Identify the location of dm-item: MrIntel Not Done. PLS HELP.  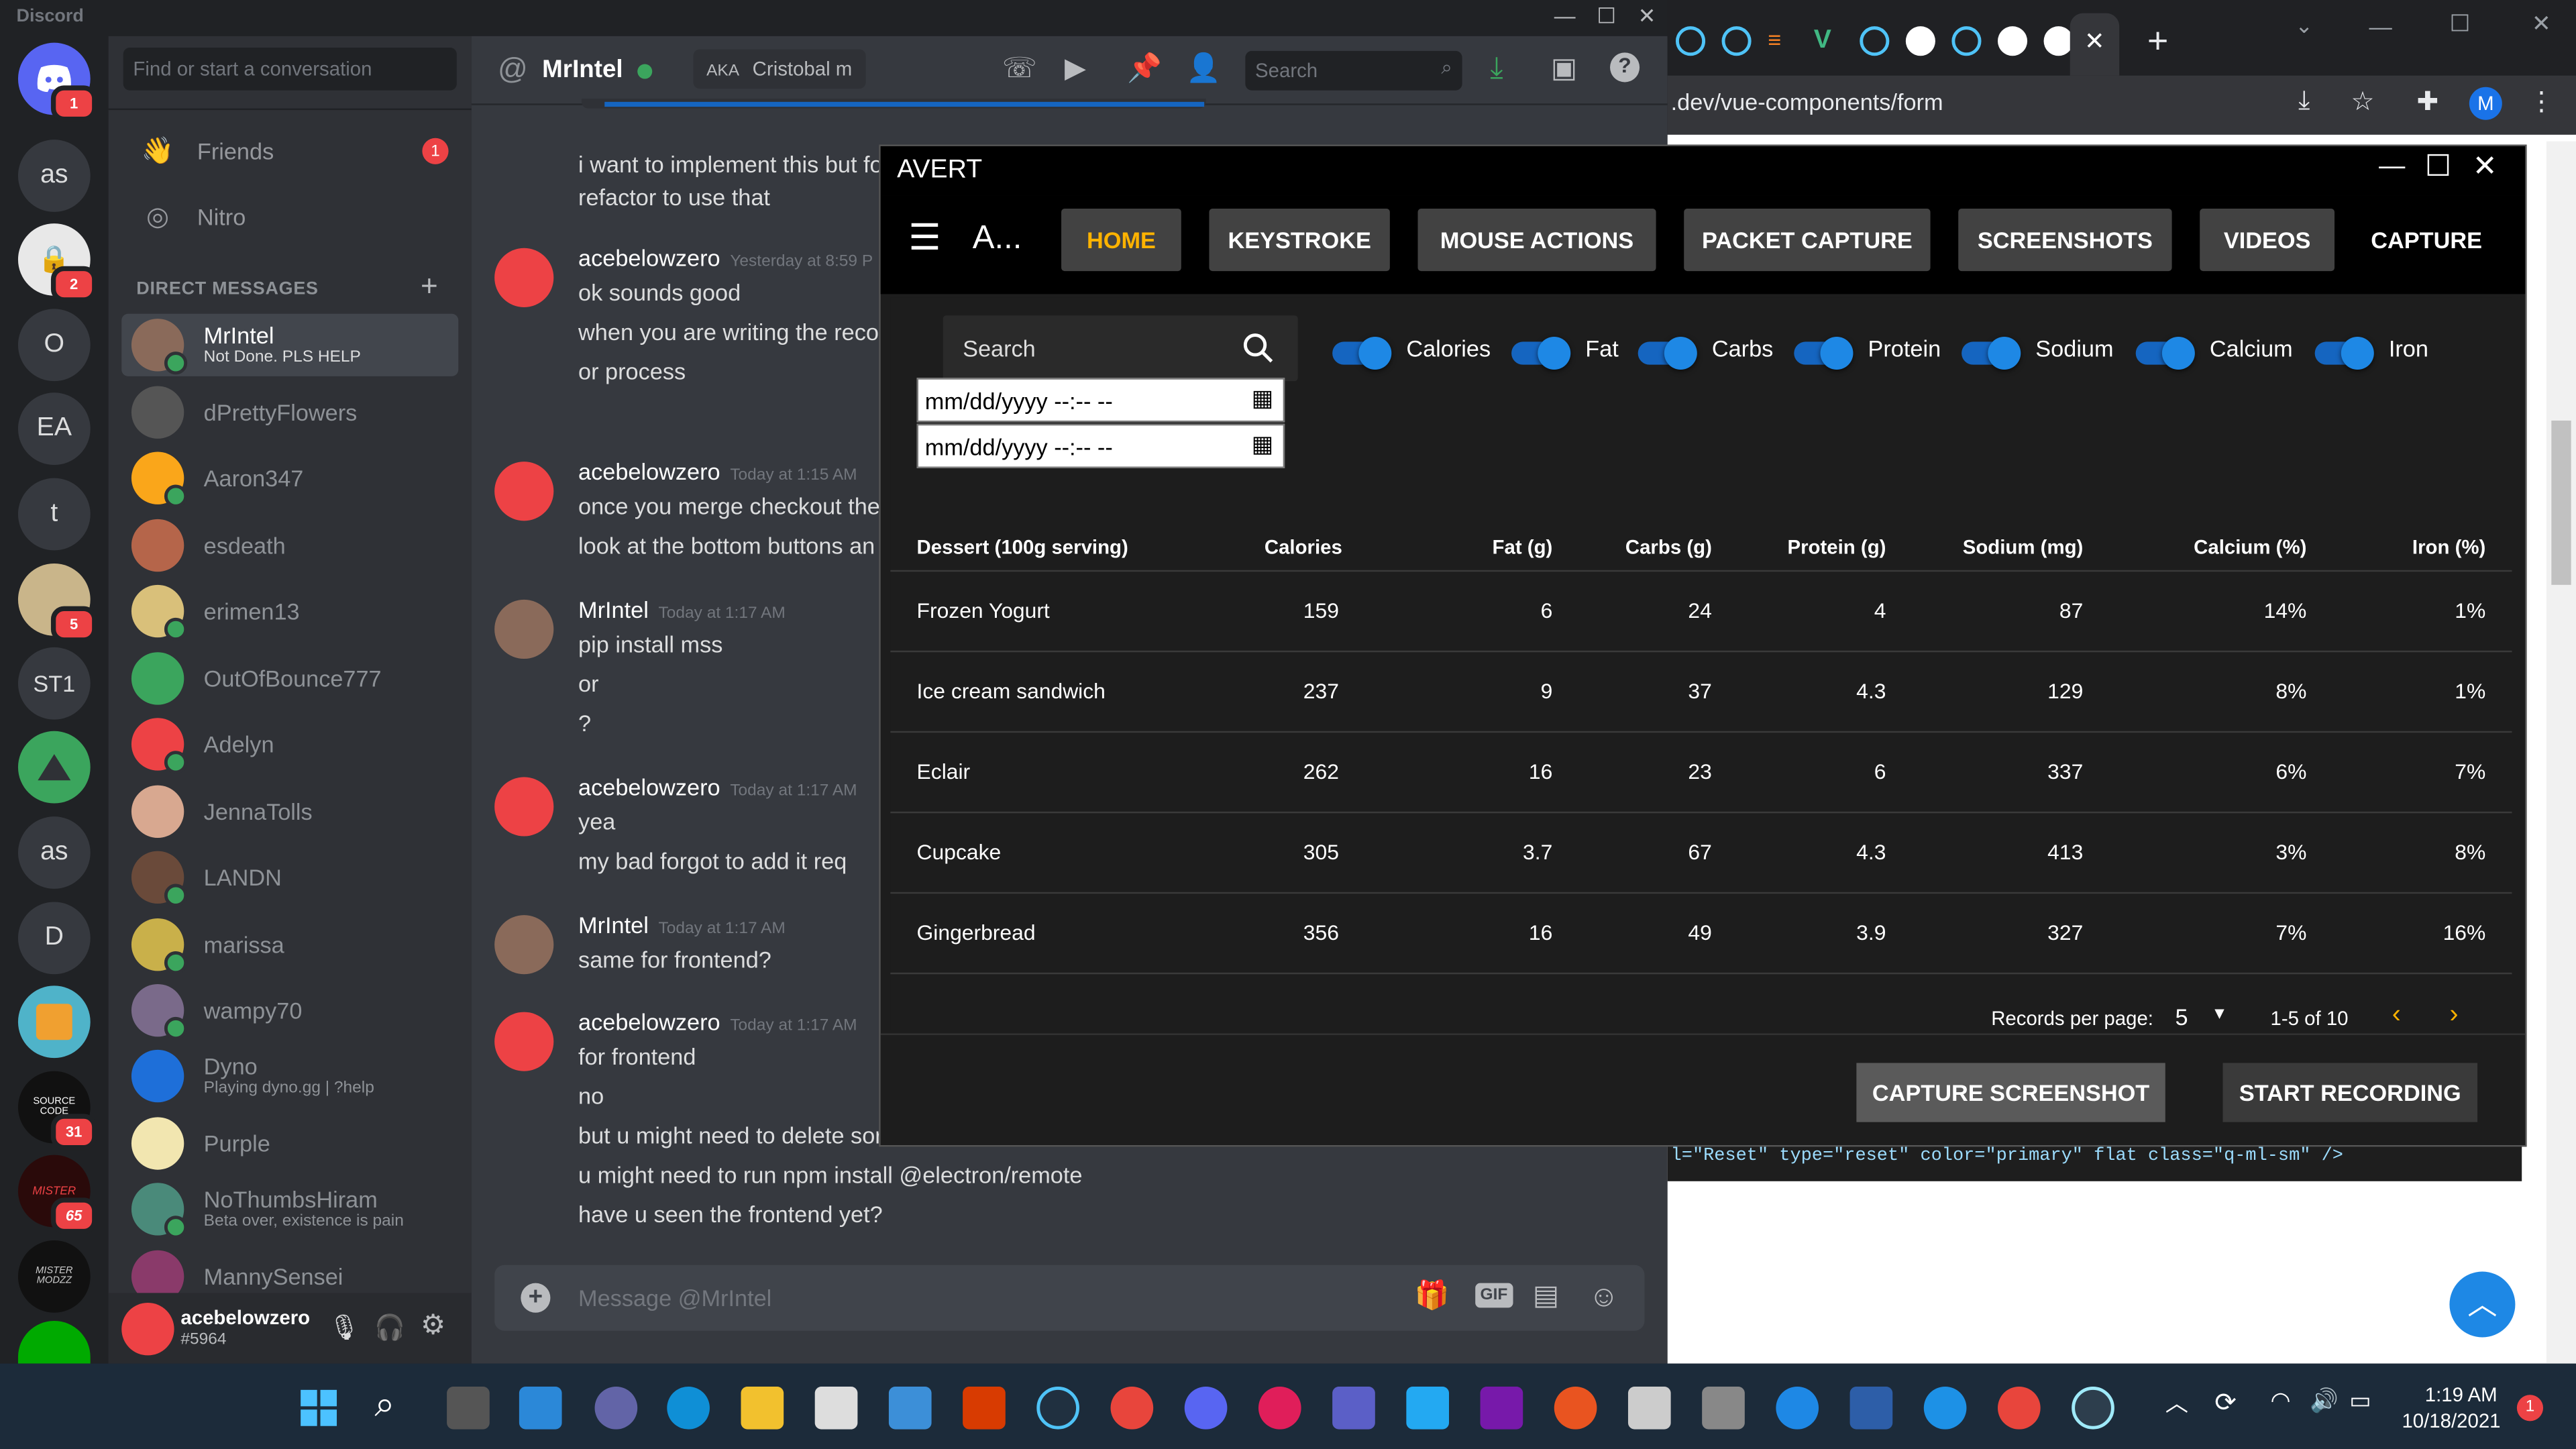
(290, 344).